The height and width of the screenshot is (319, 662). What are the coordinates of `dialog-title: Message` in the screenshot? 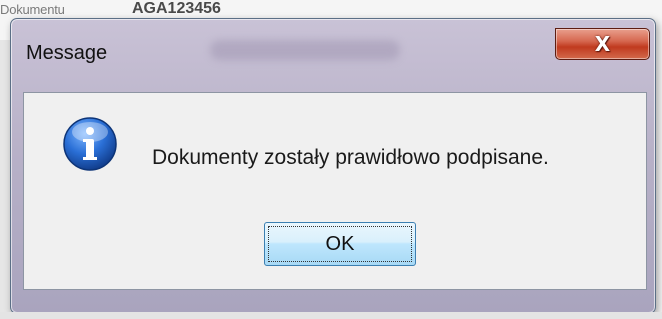 It's located at (67, 53).